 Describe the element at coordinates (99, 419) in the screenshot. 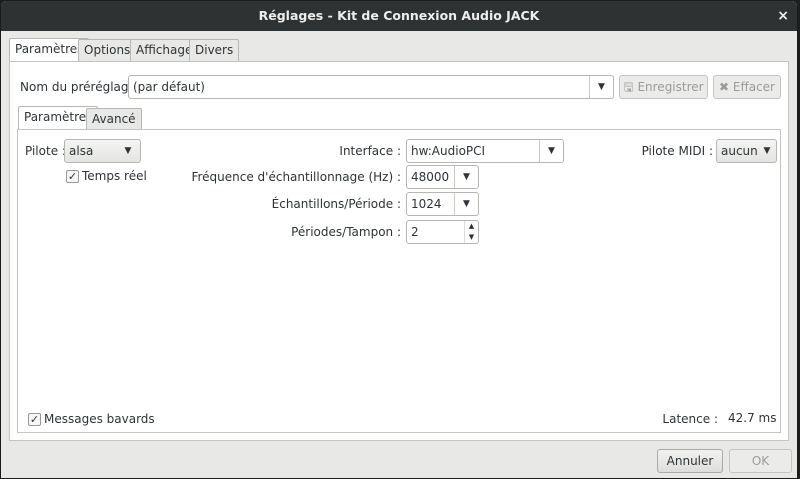

I see `verbose-label: Messages bavards` at that location.